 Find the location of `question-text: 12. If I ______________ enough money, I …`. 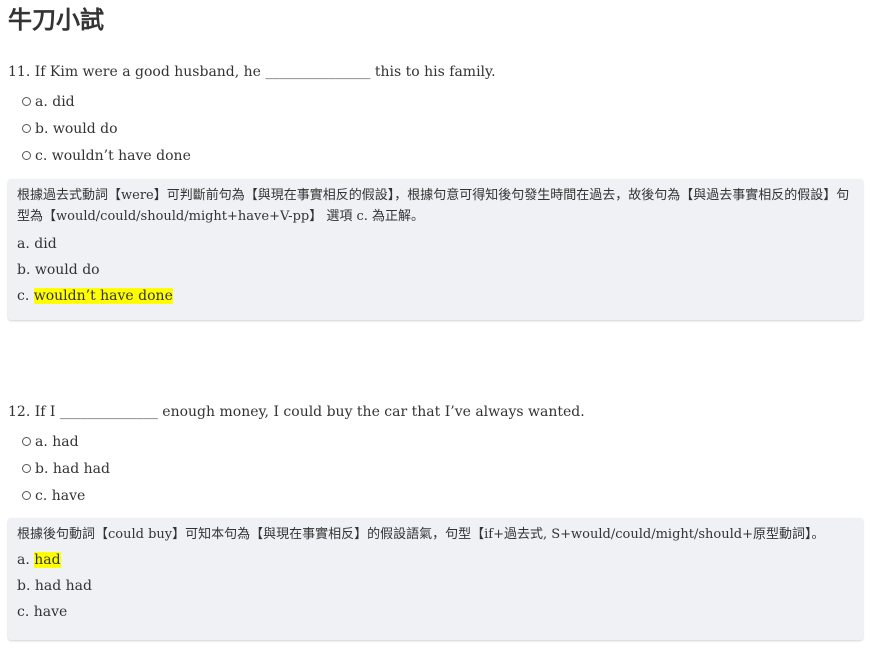

question-text: 12. If I ______________ enough money, I … is located at coordinates (296, 412).